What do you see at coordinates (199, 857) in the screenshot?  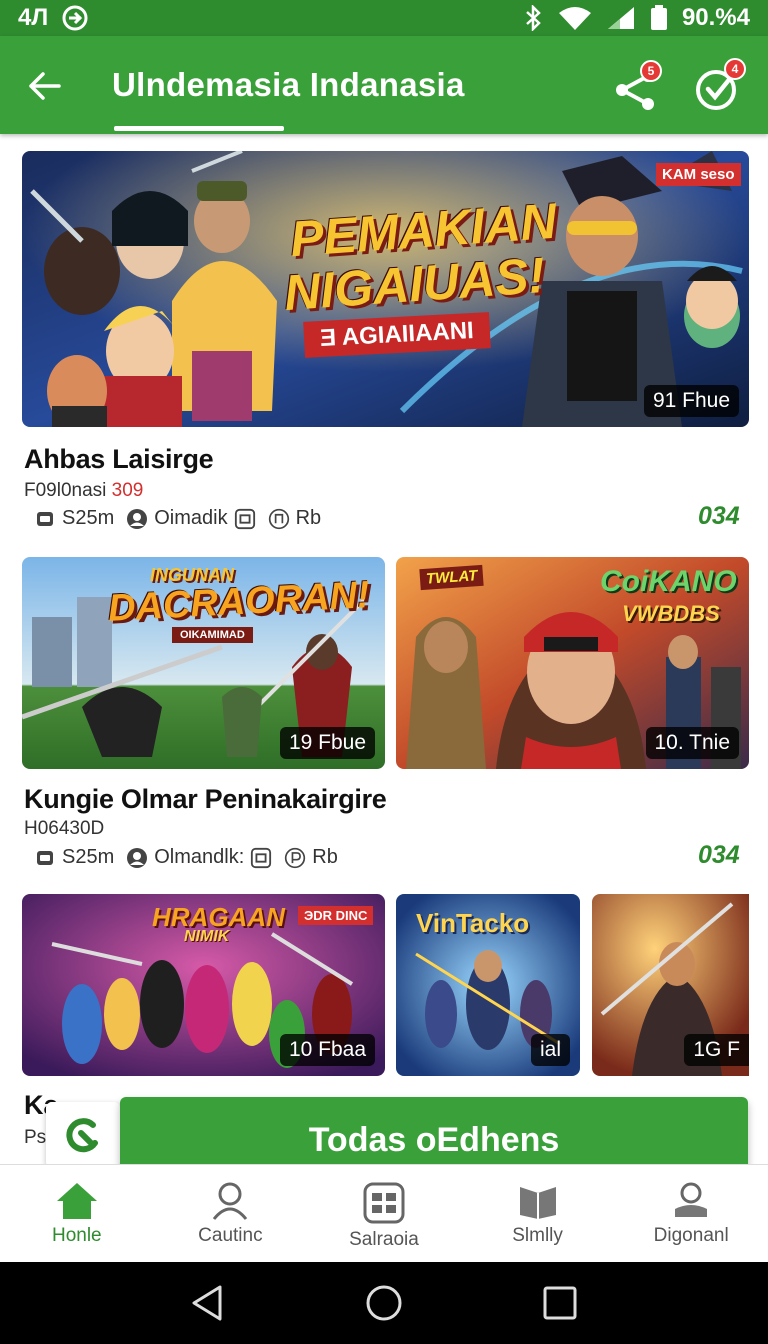 I see `meta-author: Olmandlk:` at bounding box center [199, 857].